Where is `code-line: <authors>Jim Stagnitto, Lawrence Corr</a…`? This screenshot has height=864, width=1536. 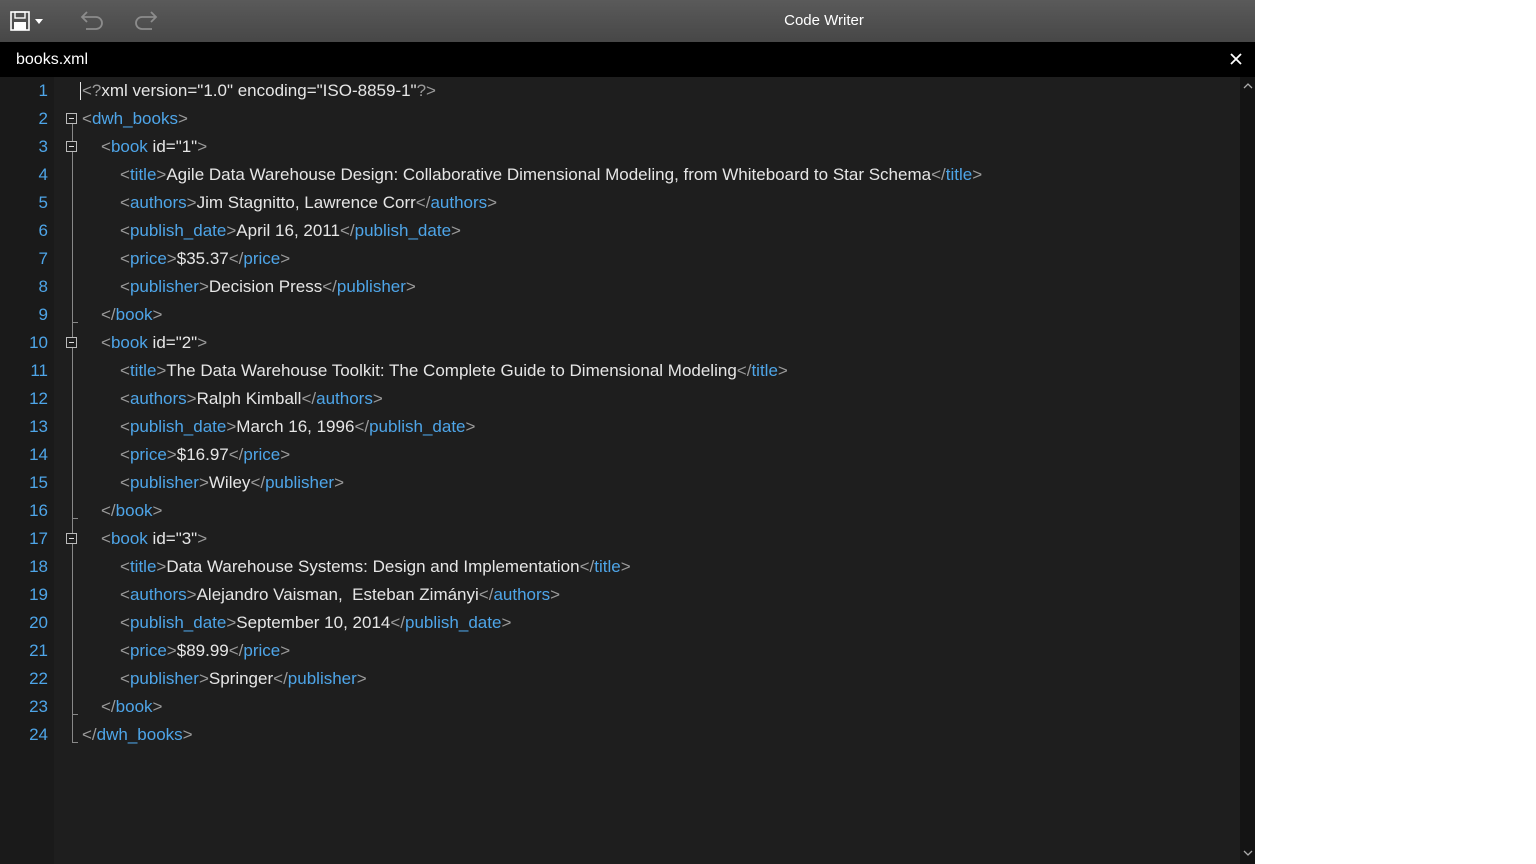
code-line: <authors>Jim Stagnitto, Lawrence Corr</a… is located at coordinates (308, 203).